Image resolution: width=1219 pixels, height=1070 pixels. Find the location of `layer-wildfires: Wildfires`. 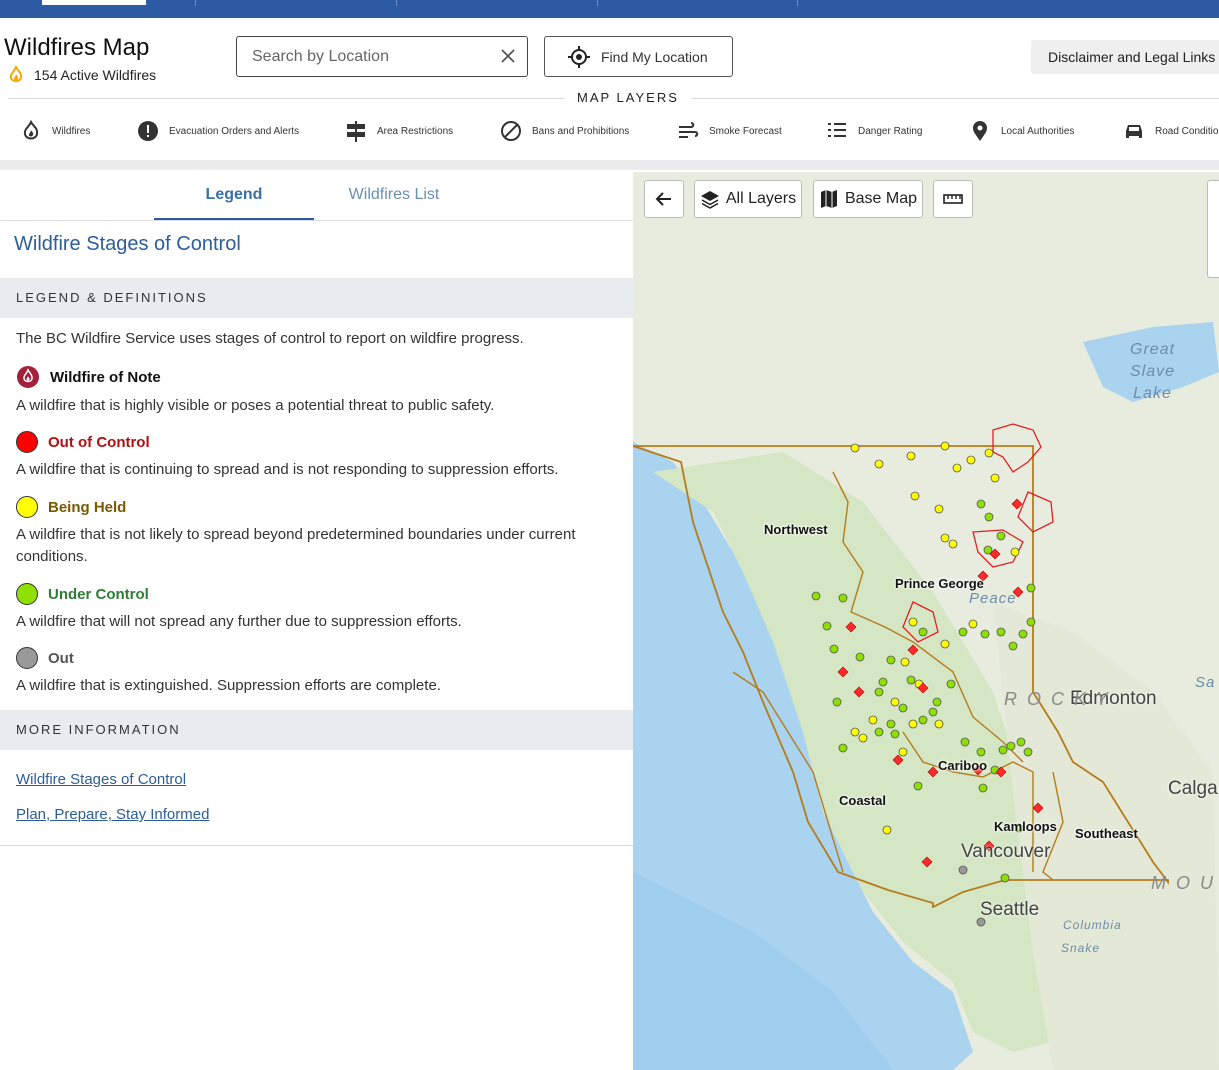

layer-wildfires: Wildfires is located at coordinates (55, 131).